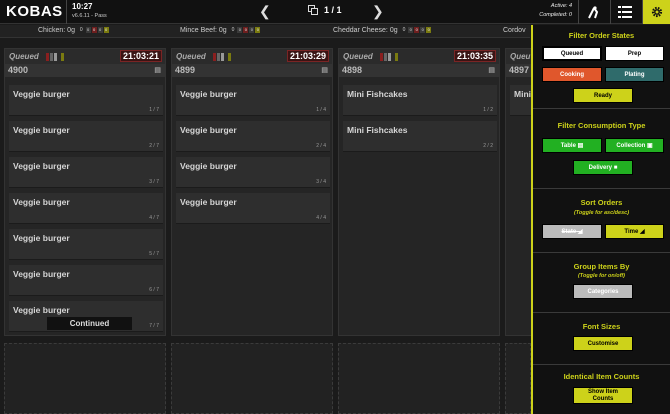  What do you see at coordinates (569, 231) in the screenshot?
I see `button-label: State` at bounding box center [569, 231].